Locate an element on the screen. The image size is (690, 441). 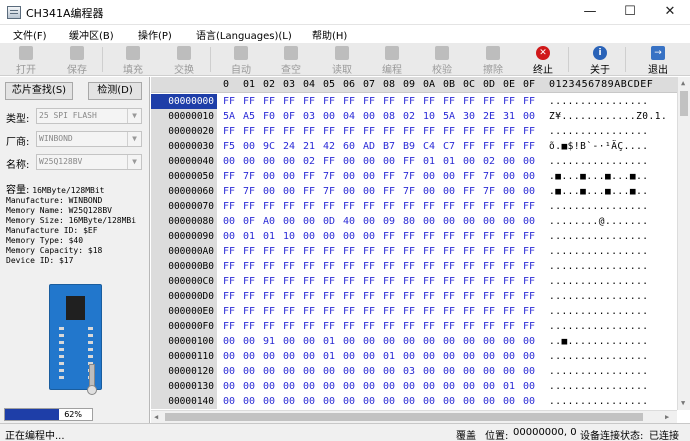
vertical-scrollbar: ▲ ▼ is located at coordinates (683, 243).